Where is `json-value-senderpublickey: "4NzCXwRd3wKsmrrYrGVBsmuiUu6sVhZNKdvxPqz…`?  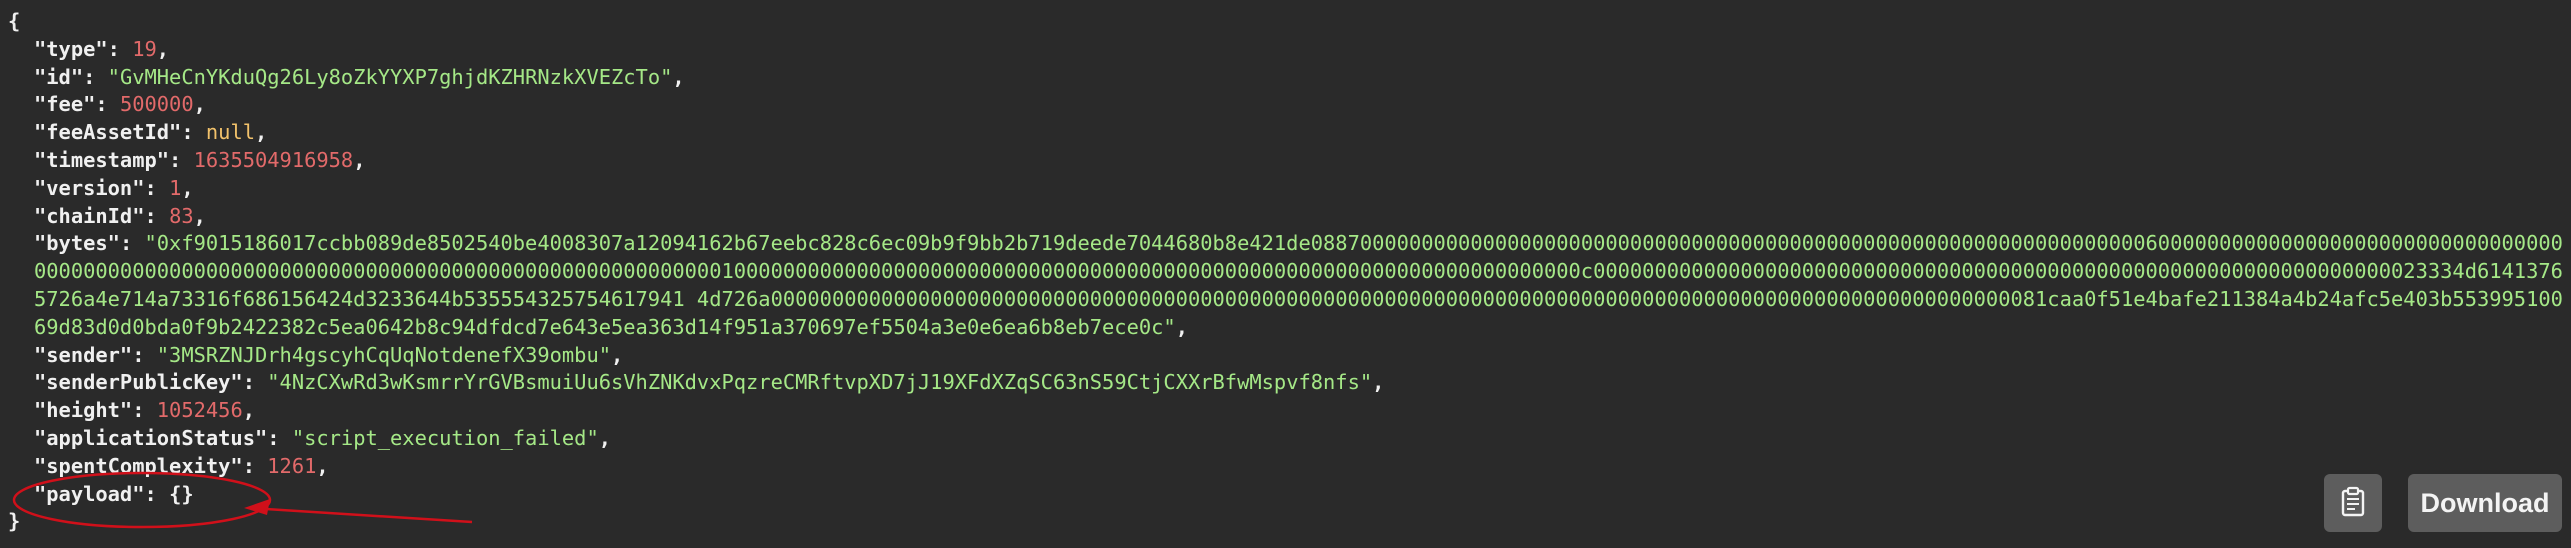 json-value-senderpublickey: "4NzCXwRd3wKsmrrYrGVBsmuiUu6sVhZNKdvxPqz… is located at coordinates (820, 382).